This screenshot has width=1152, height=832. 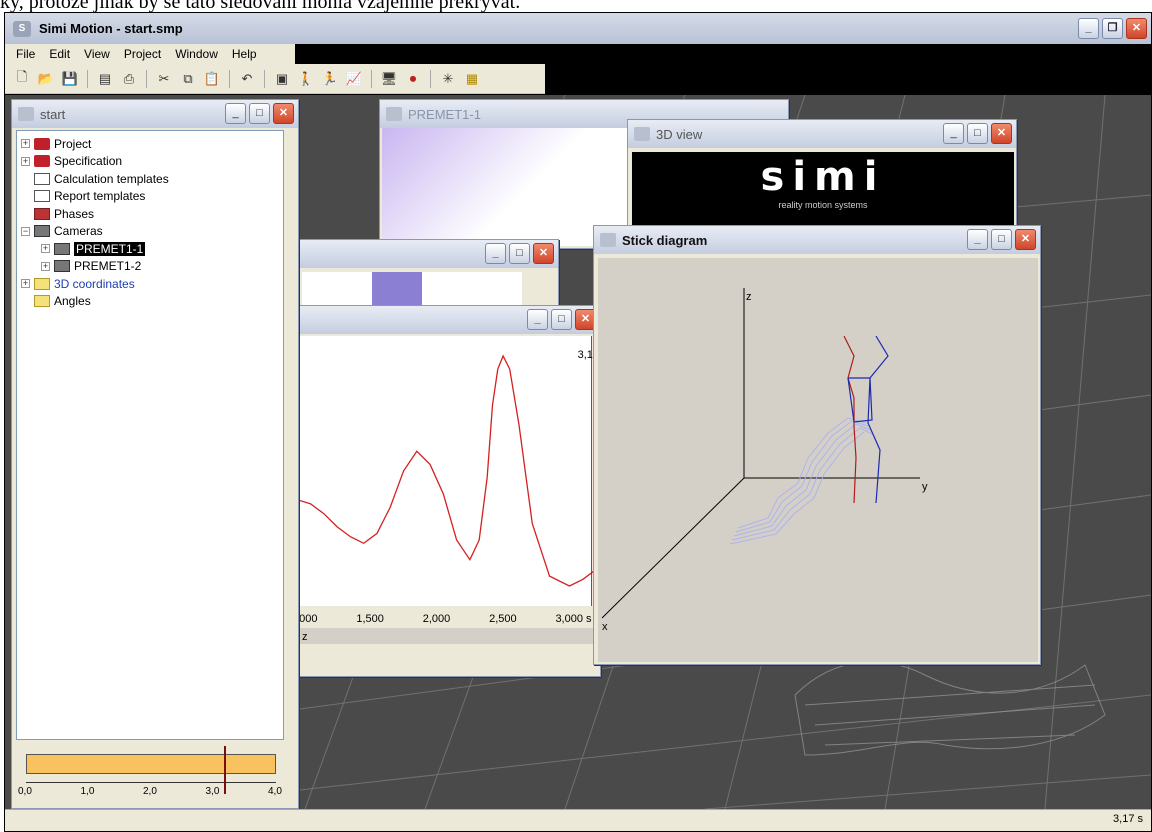 What do you see at coordinates (42, 231) in the screenshot?
I see `camera-icon` at bounding box center [42, 231].